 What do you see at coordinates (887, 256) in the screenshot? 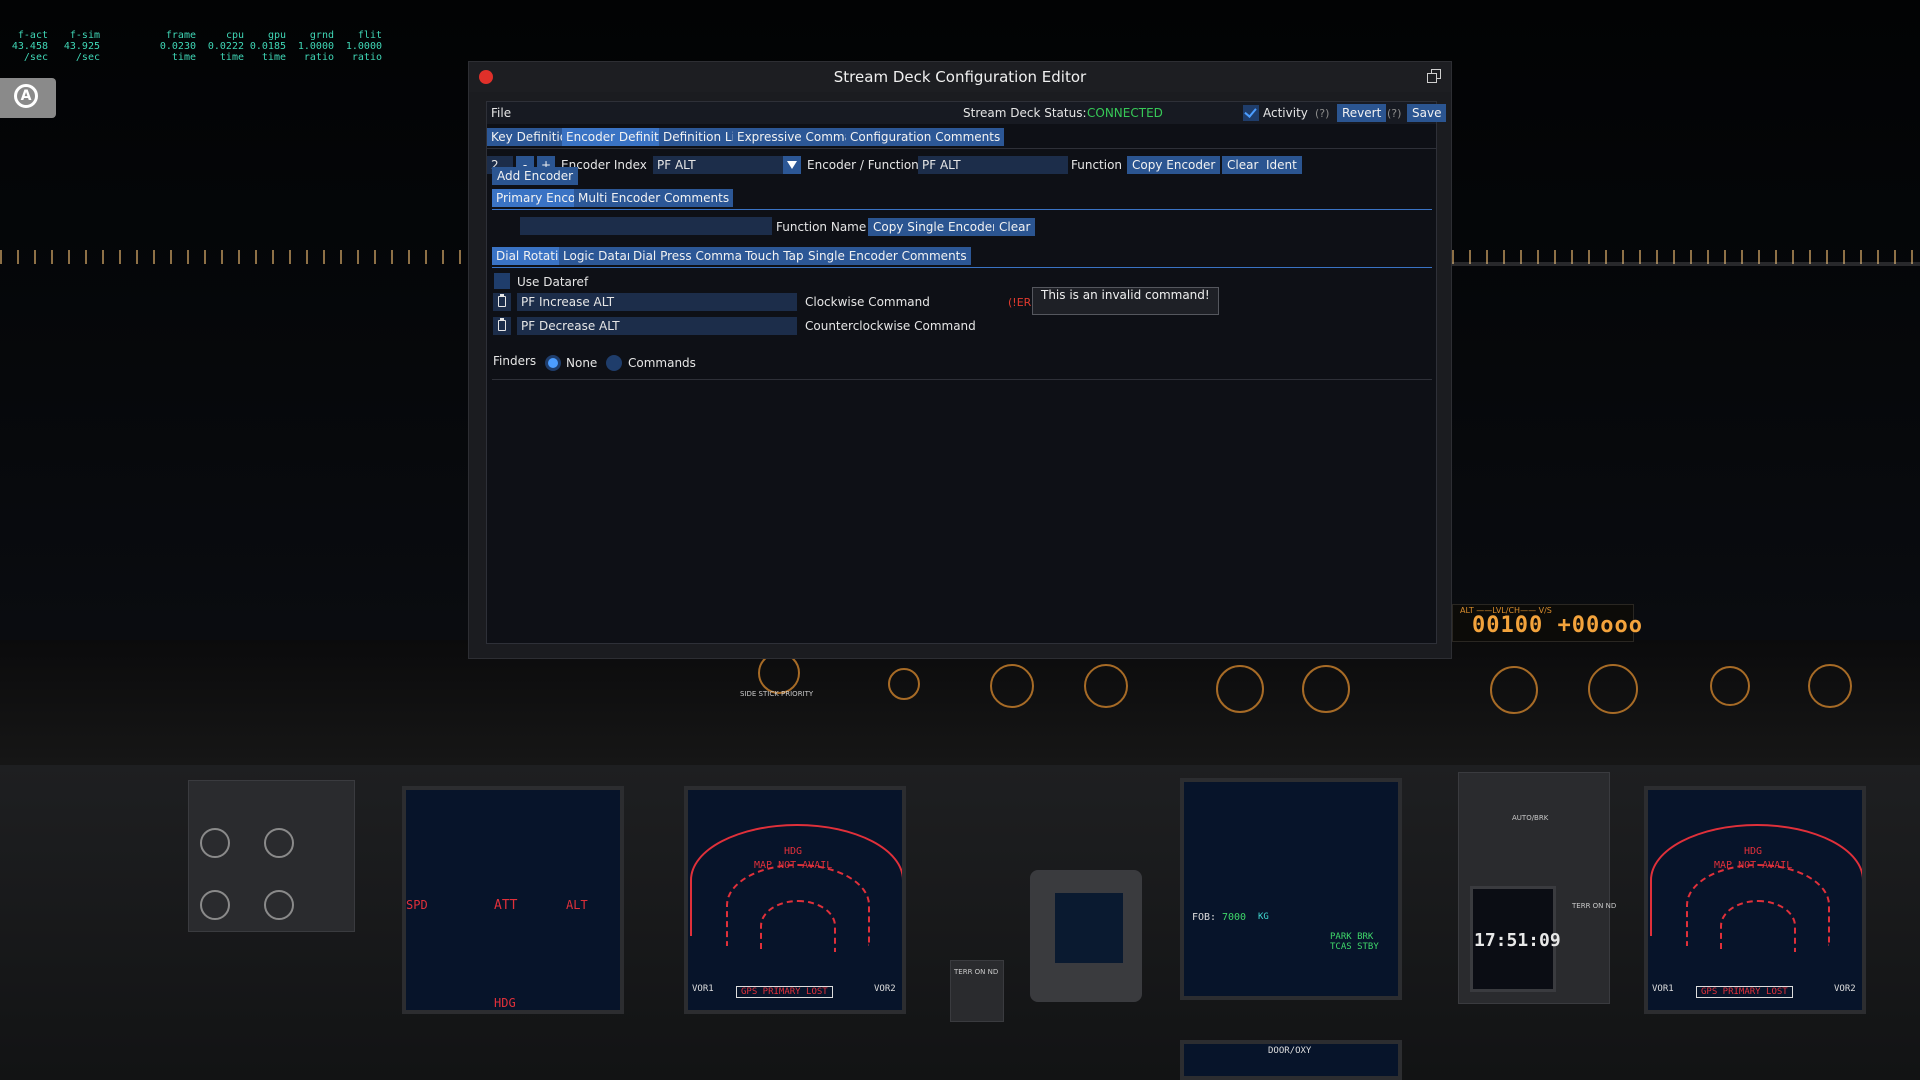
I see `dial-tab-single-encoder-comments: Single Encoder Comments` at bounding box center [887, 256].